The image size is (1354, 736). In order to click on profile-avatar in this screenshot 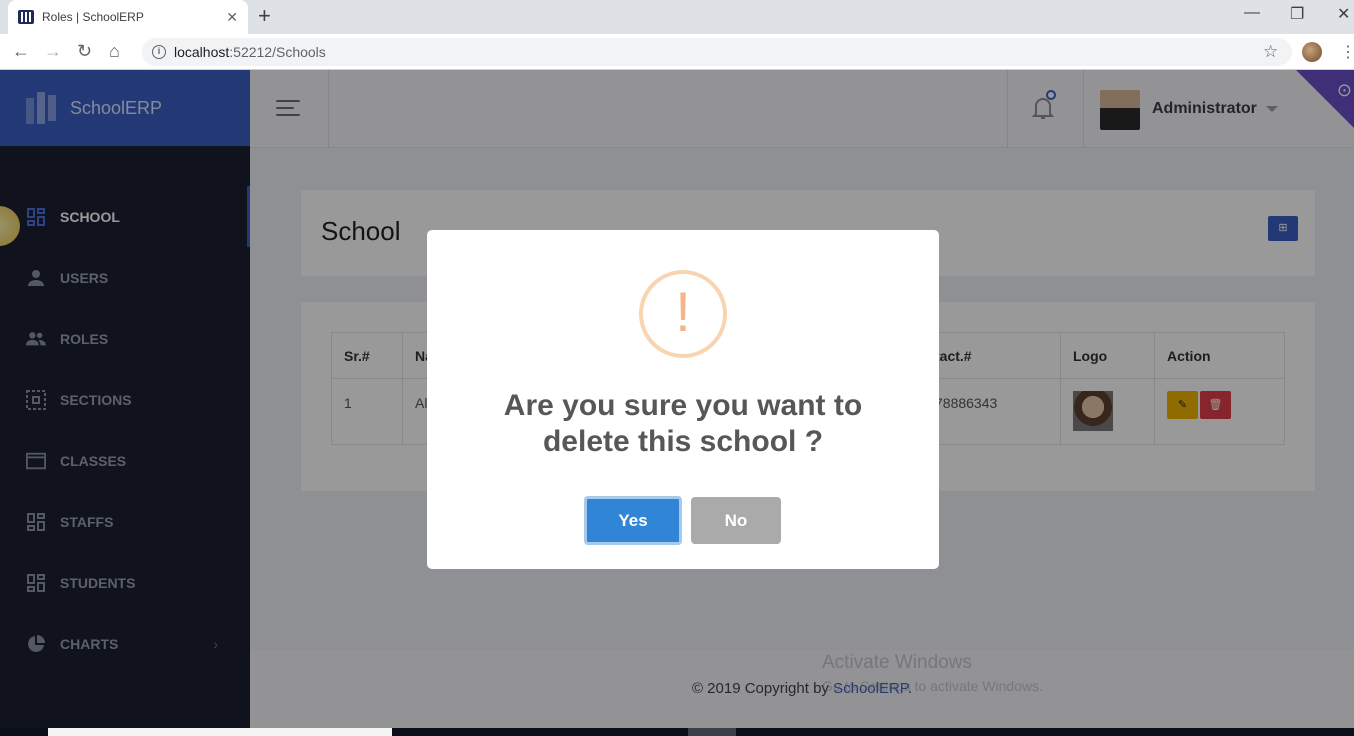, I will do `click(1312, 52)`.